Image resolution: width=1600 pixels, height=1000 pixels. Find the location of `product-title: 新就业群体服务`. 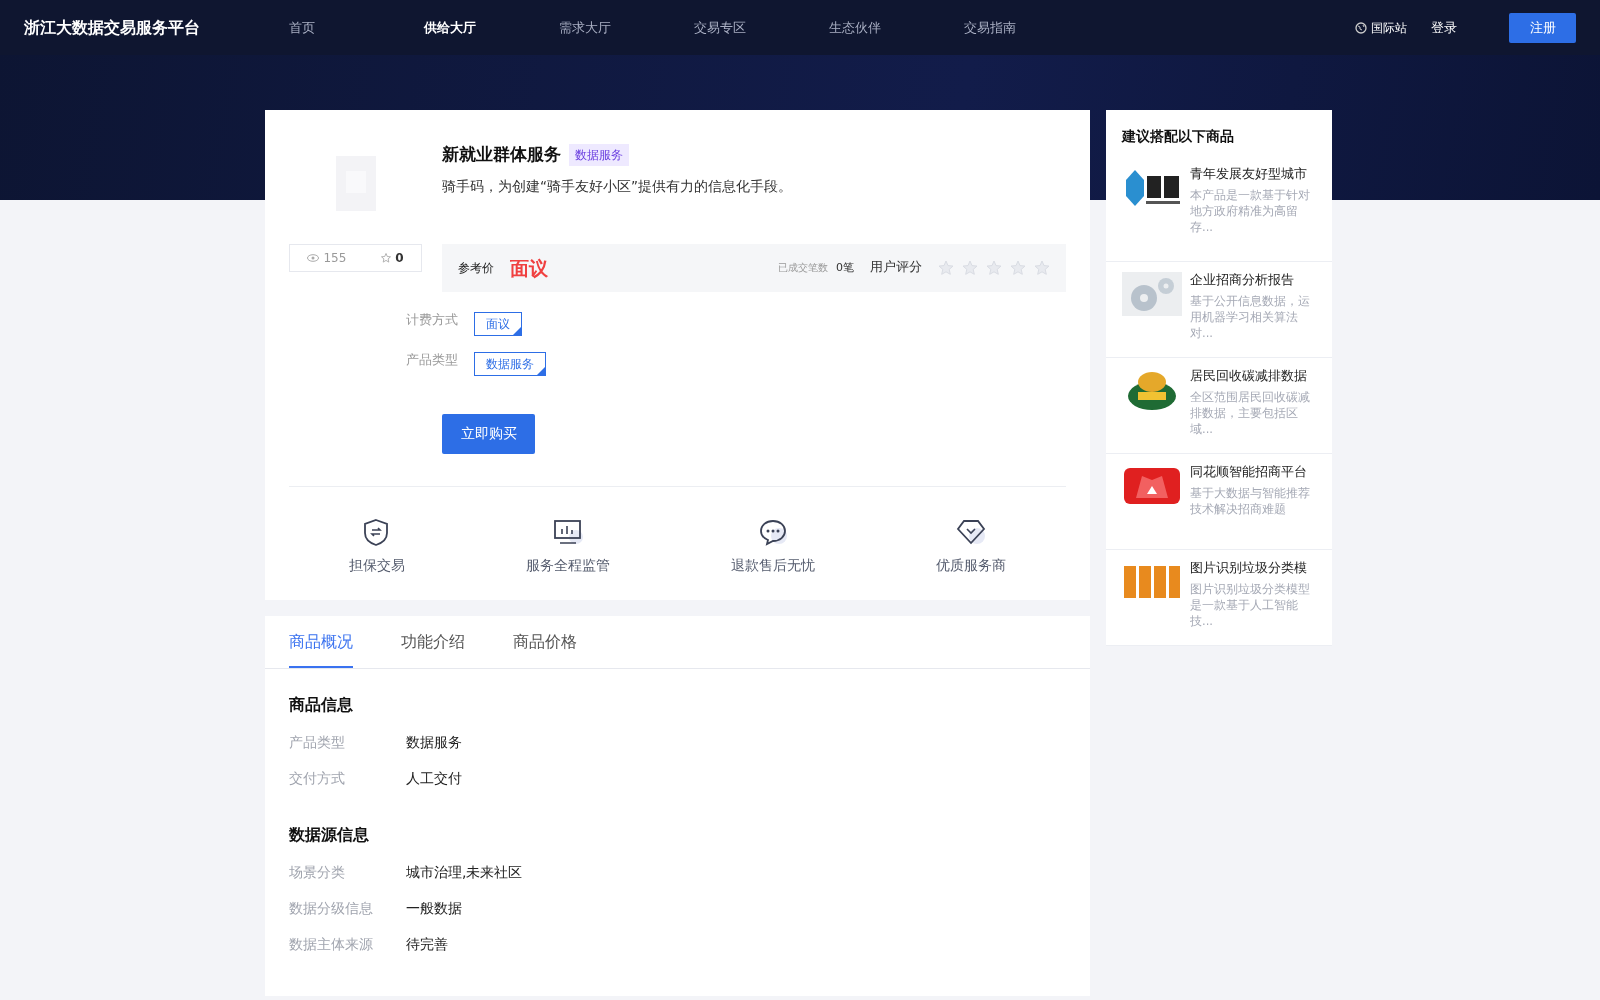

product-title: 新就业群体服务 is located at coordinates (501, 154).